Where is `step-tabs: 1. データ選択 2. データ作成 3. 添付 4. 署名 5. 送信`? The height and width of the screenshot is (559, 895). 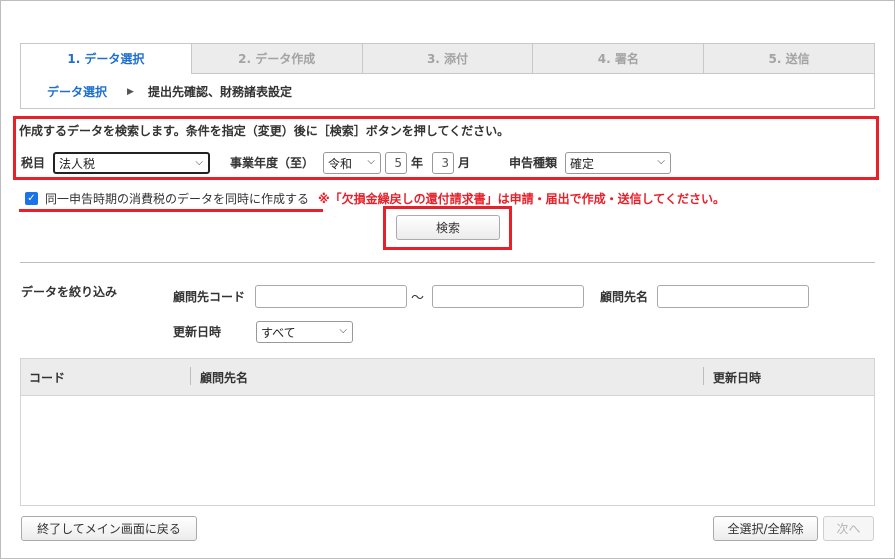
step-tabs: 1. データ選択 2. データ作成 3. 添付 4. 署名 5. 送信 is located at coordinates (447, 59).